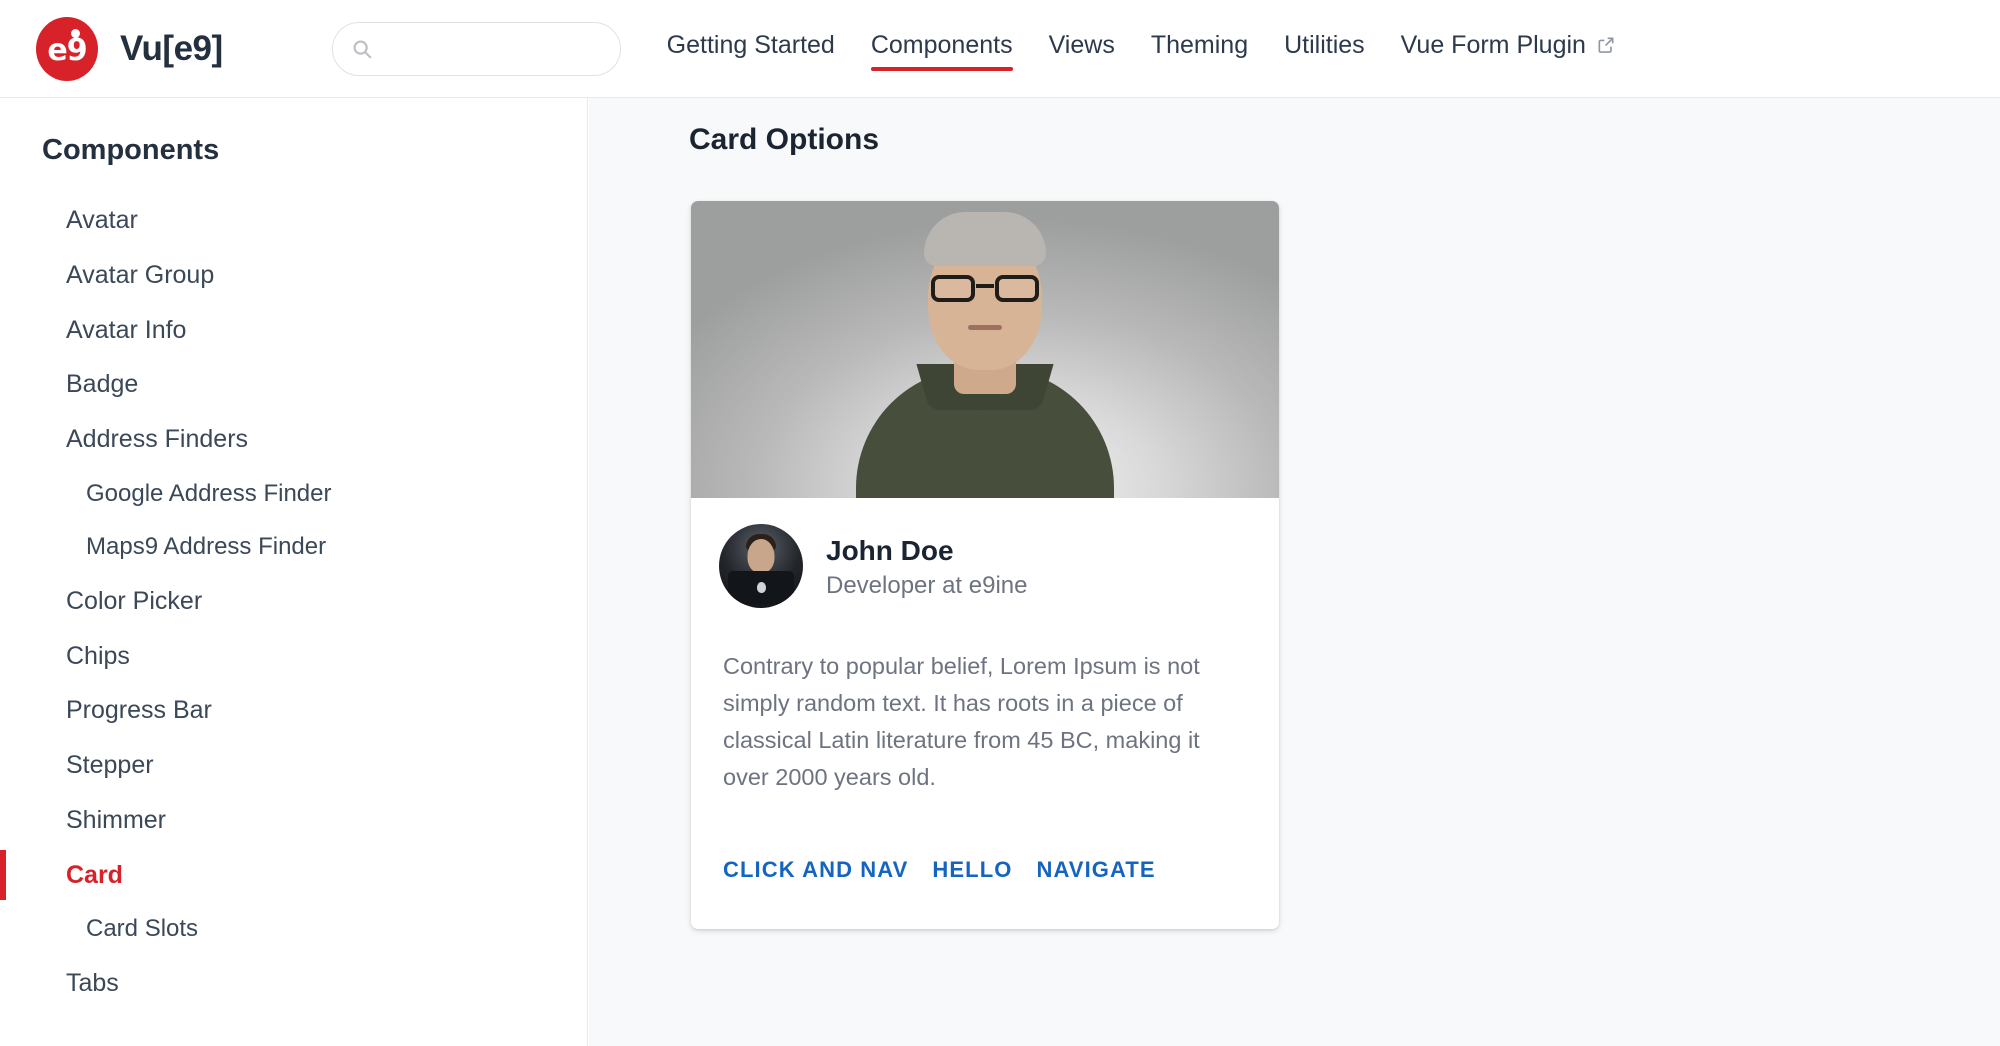 This screenshot has height=1046, width=2000. I want to click on sidebar-item-shimmer: Shimmer, so click(293, 820).